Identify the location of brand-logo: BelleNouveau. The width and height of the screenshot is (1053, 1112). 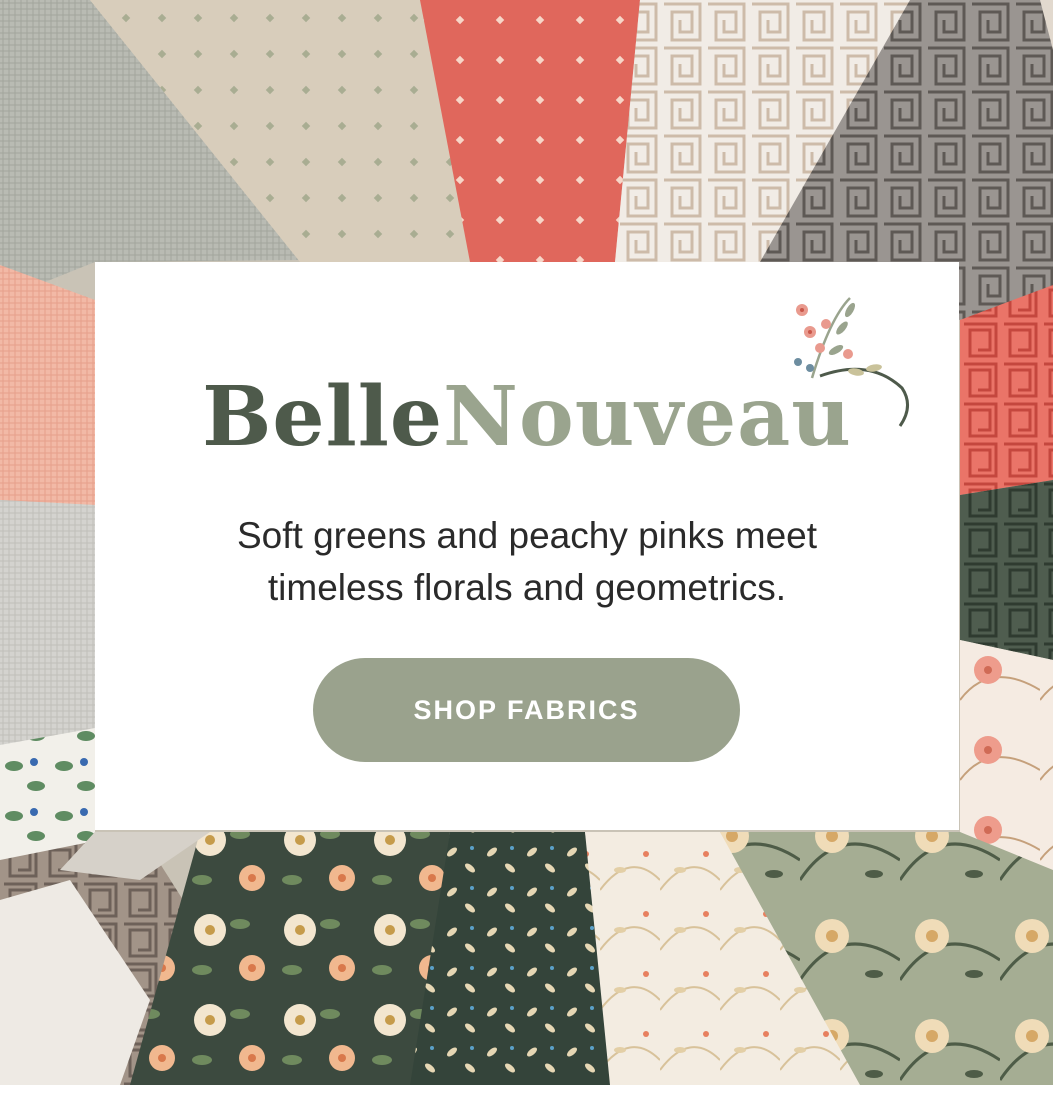
(527, 417).